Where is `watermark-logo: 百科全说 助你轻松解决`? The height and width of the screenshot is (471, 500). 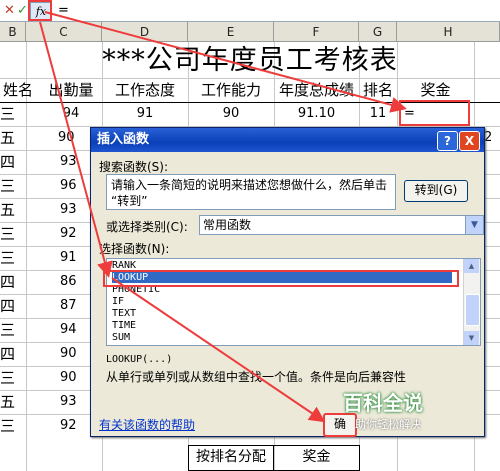 watermark-logo: 百科全说 助你轻松解决 is located at coordinates (403, 415).